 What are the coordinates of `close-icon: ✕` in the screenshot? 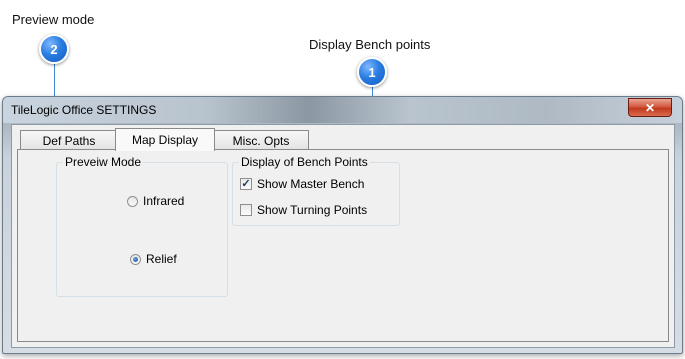 It's located at (650, 107).